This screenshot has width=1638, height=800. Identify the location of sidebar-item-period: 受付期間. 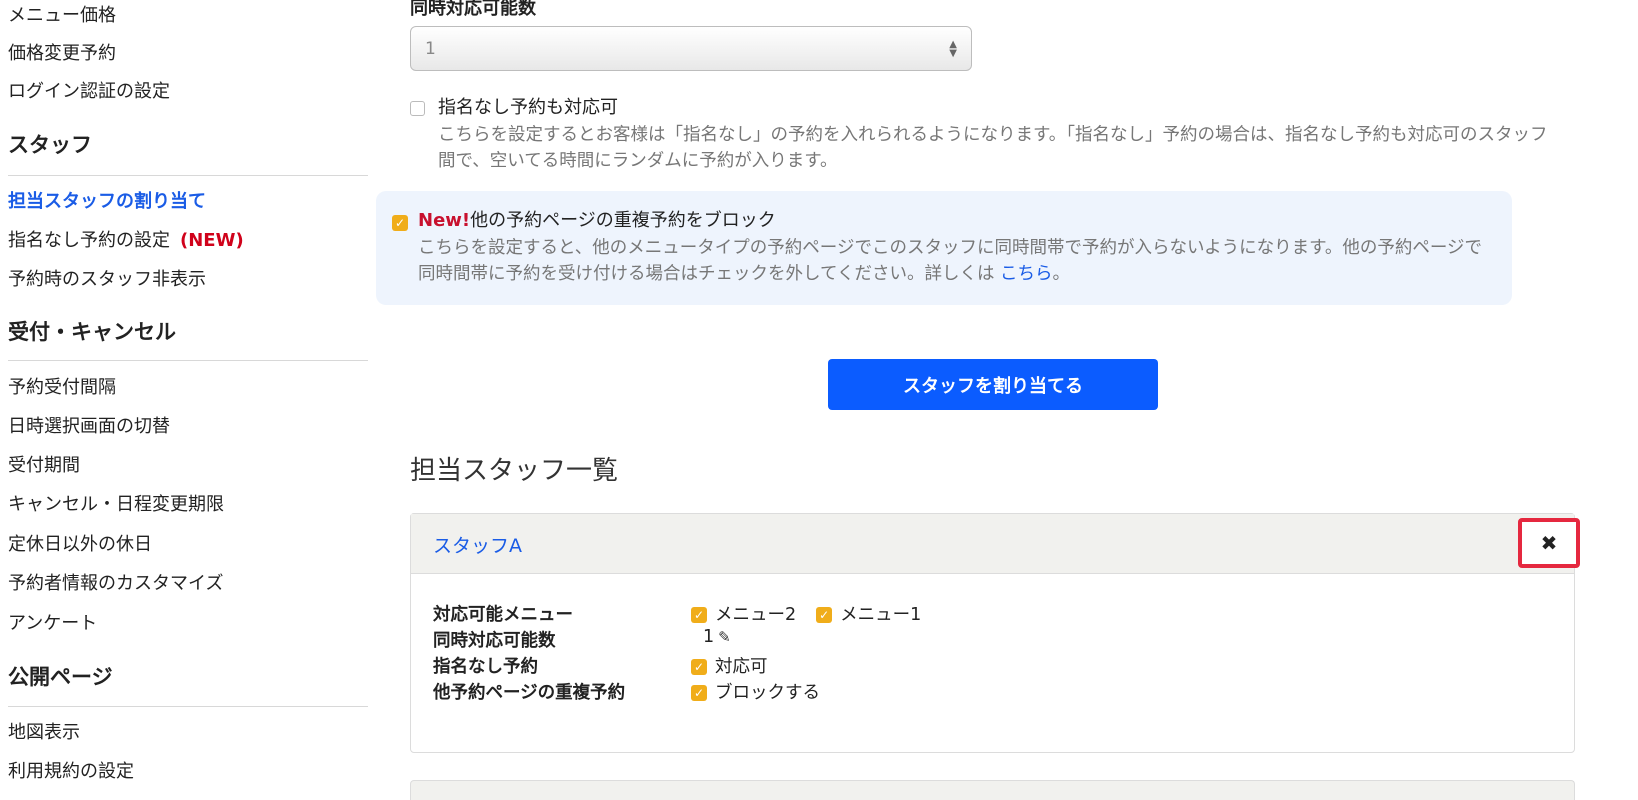
(44, 466).